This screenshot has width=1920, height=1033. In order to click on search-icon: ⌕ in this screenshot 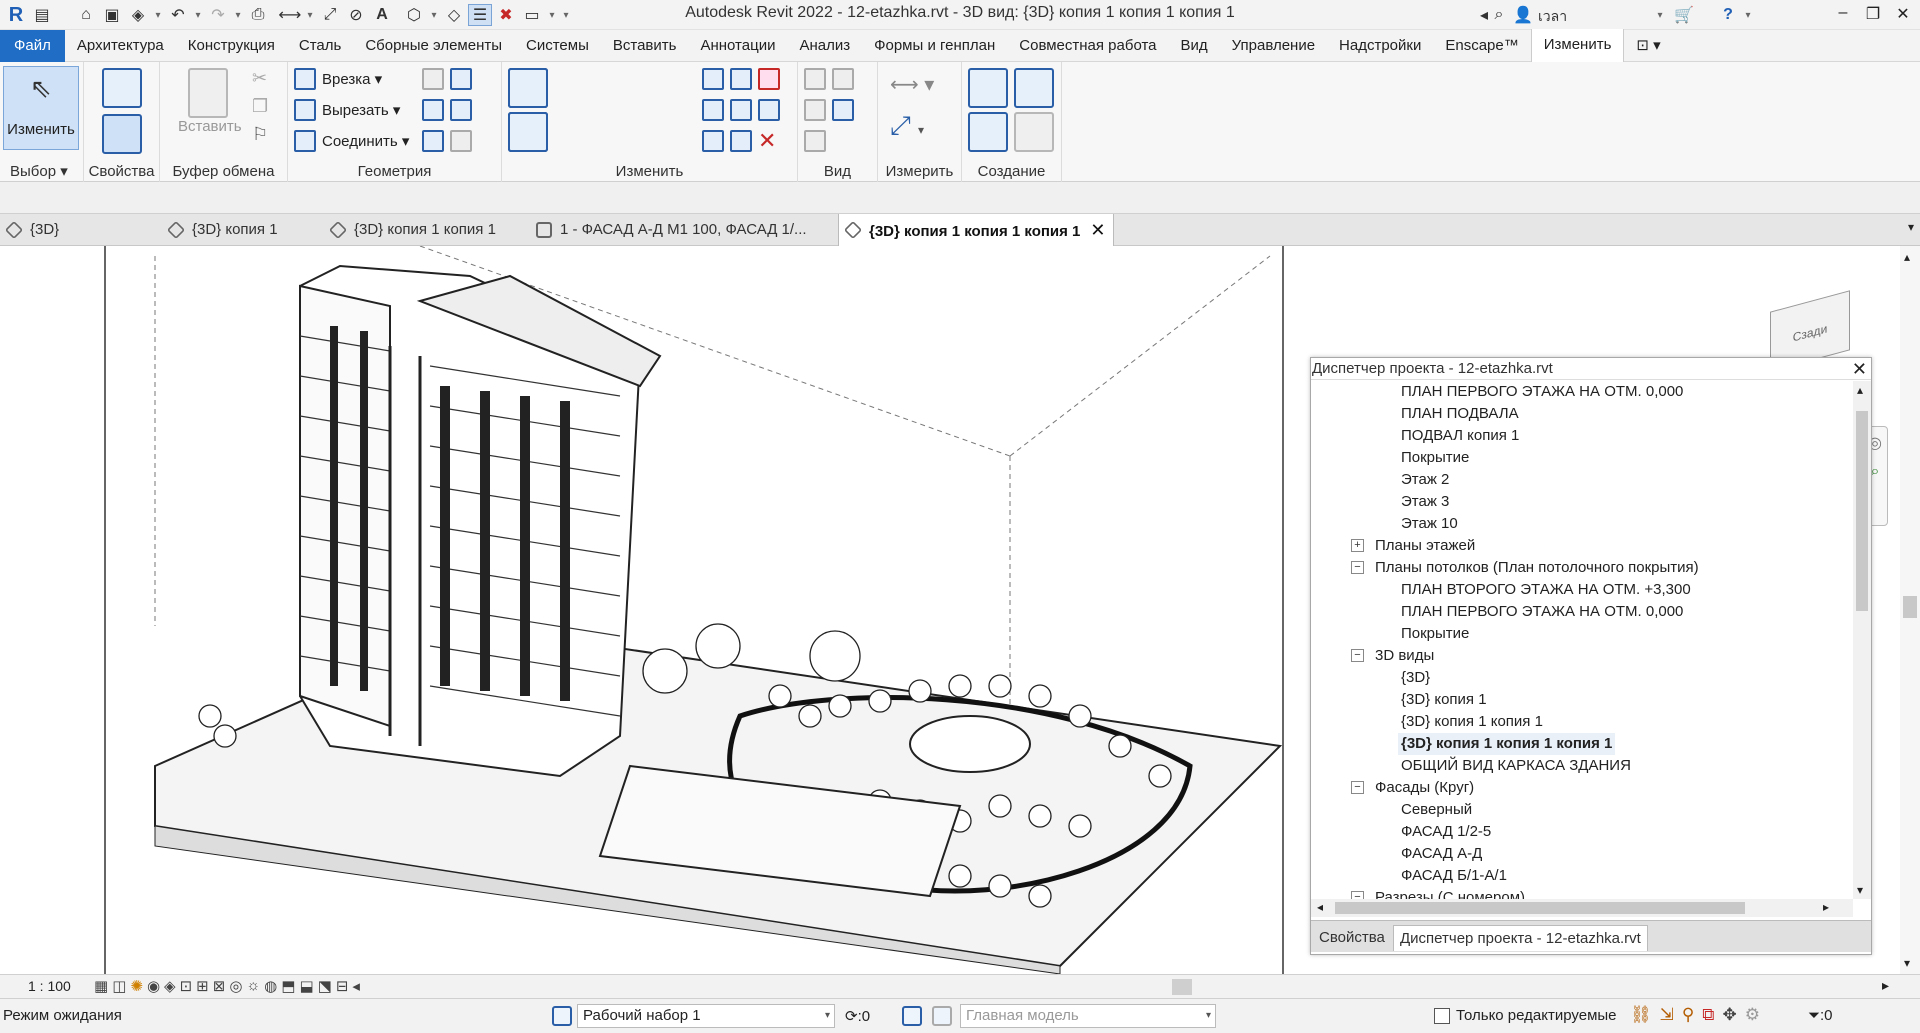, I will do `click(1499, 15)`.